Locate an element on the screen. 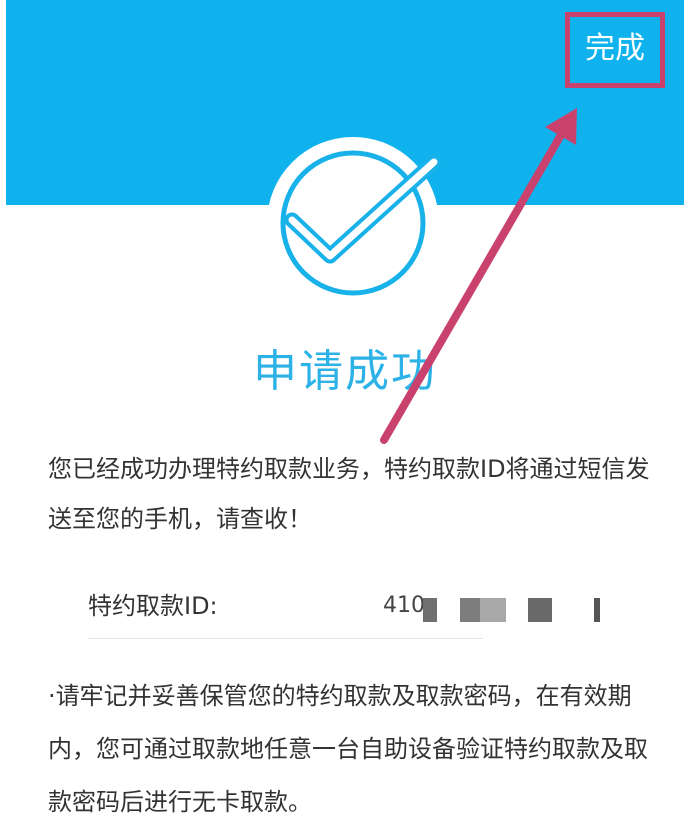 This screenshot has width=690, height=829. withdrawal-id-label: 特约取款ID: is located at coordinates (153, 606).